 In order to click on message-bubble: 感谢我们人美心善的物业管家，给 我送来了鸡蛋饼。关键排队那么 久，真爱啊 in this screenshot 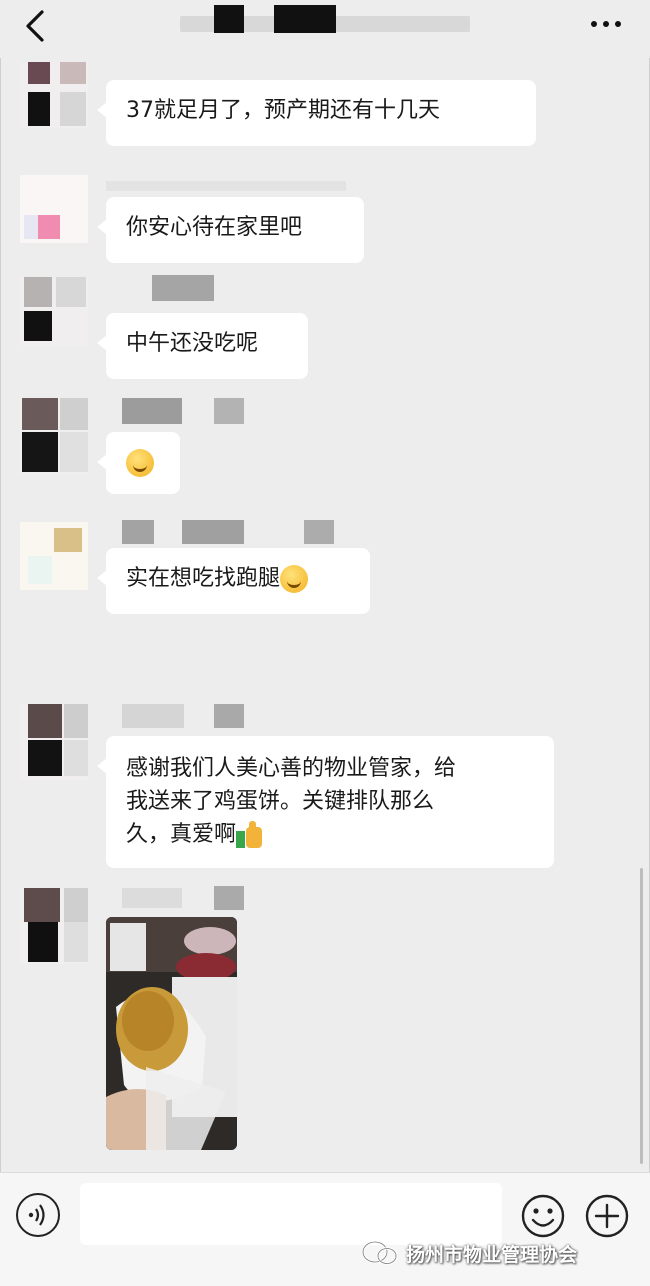, I will do `click(325, 802)`.